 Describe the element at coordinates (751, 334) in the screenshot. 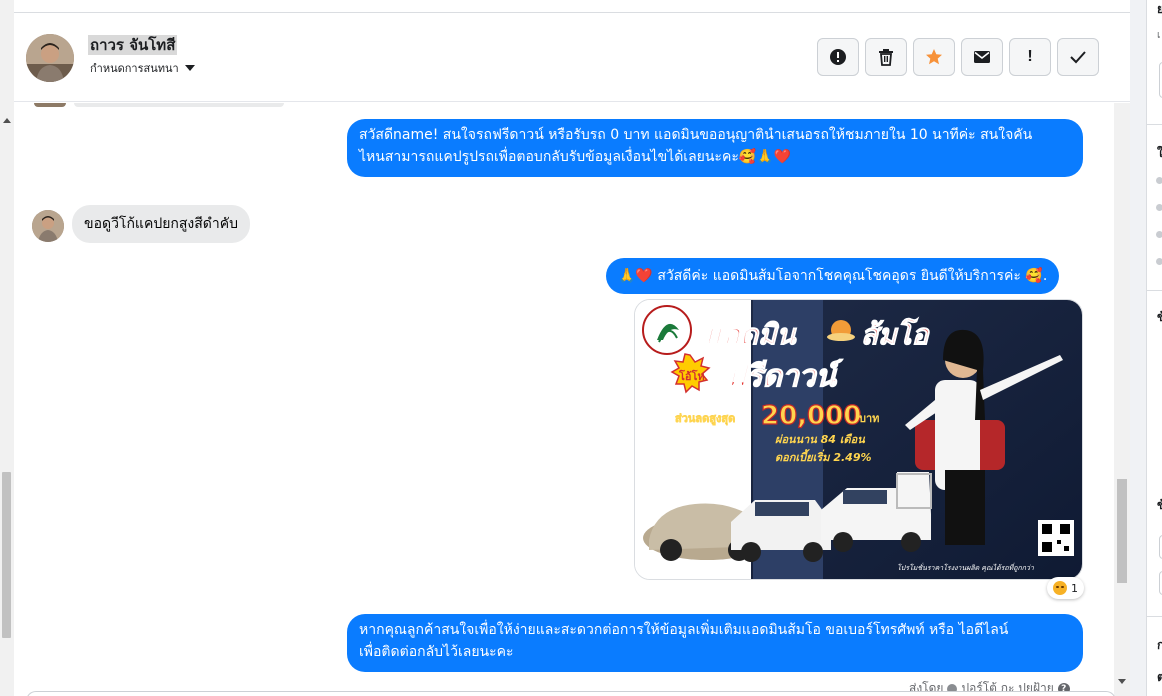

I see `ad-title: แอดมิน` at that location.